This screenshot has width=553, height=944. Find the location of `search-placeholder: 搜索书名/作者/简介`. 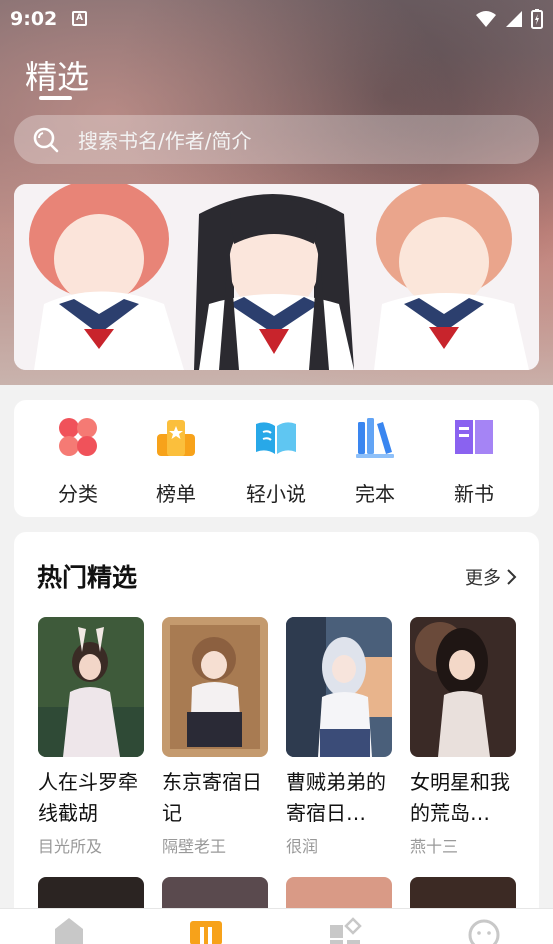

search-placeholder: 搜索书名/作者/简介 is located at coordinates (165, 141).